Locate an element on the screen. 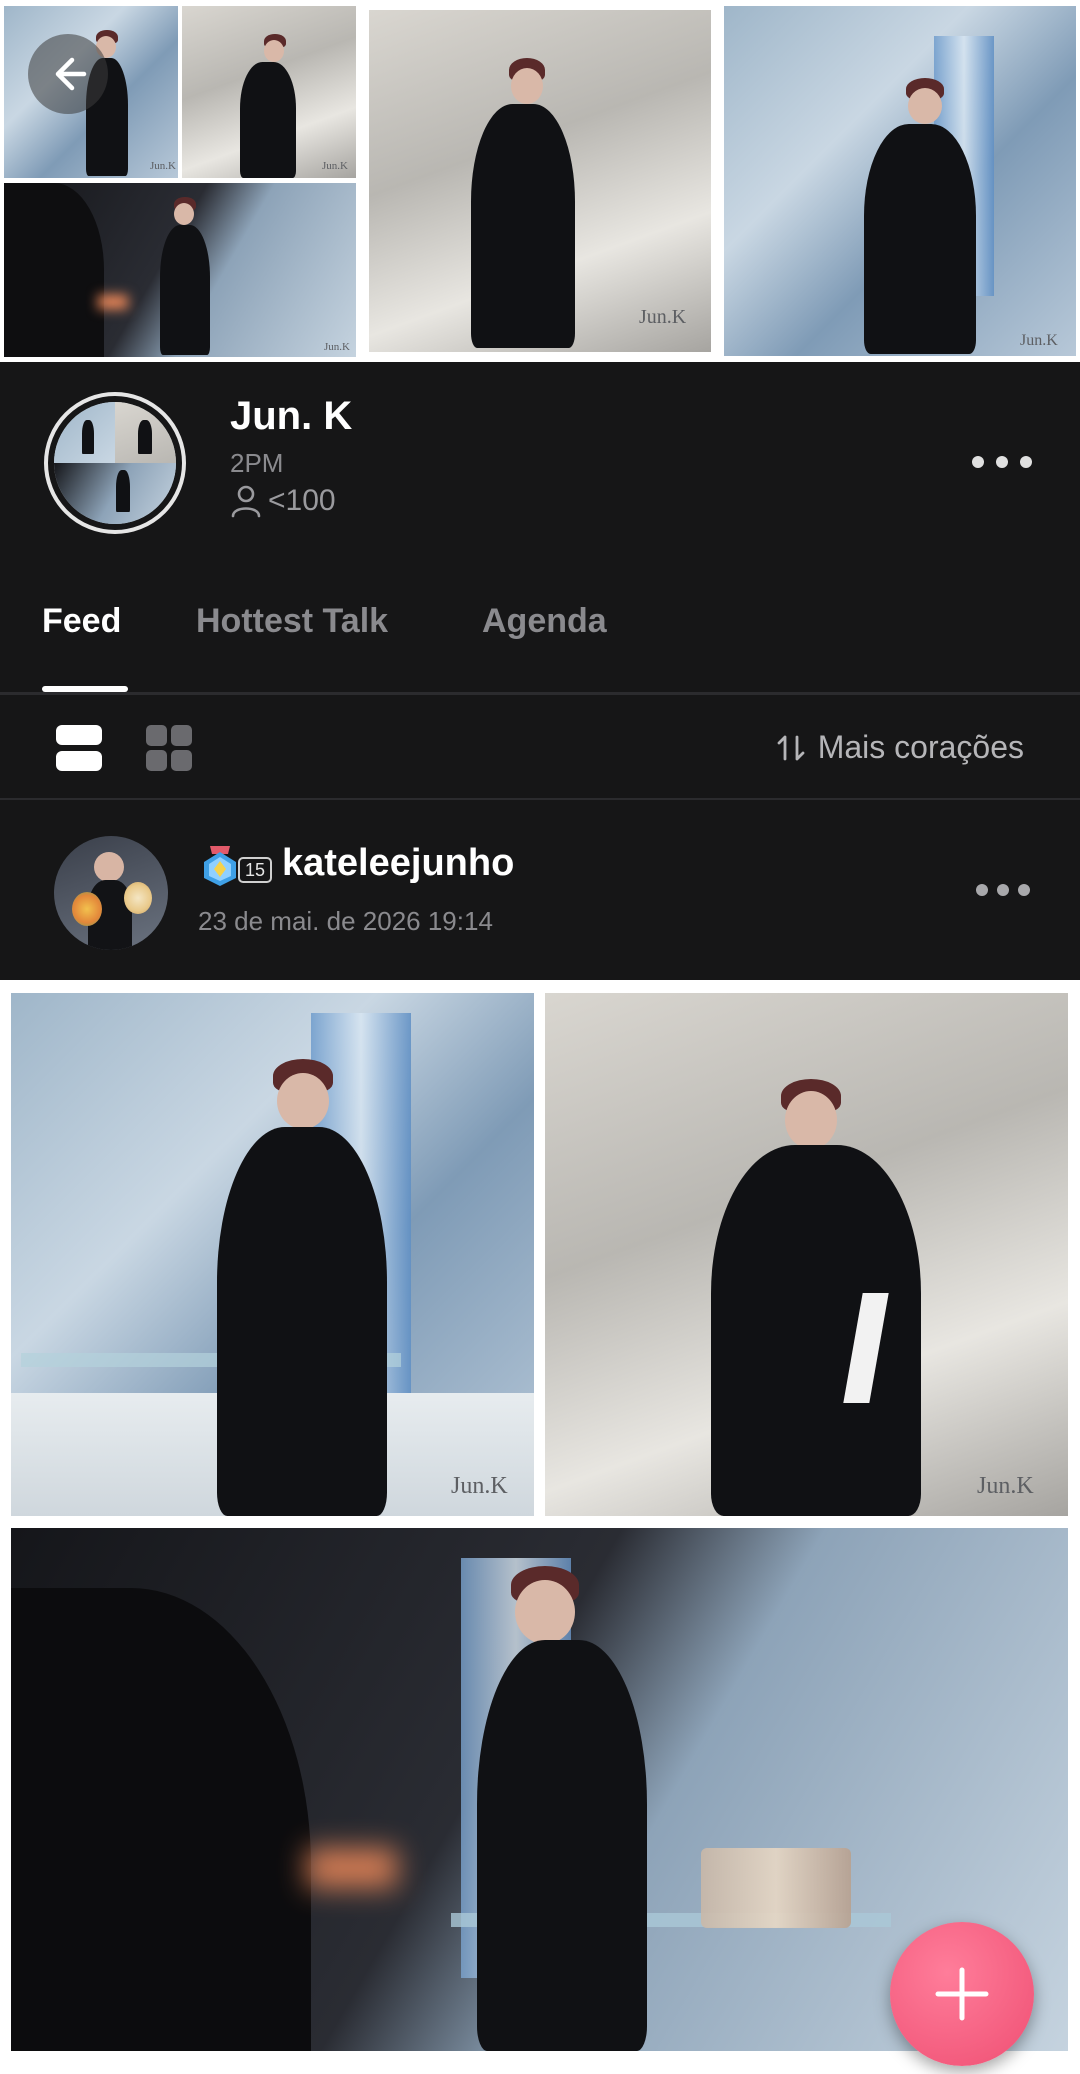 This screenshot has width=1080, height=2074. feed-toolbar: Mais corações is located at coordinates (540, 747).